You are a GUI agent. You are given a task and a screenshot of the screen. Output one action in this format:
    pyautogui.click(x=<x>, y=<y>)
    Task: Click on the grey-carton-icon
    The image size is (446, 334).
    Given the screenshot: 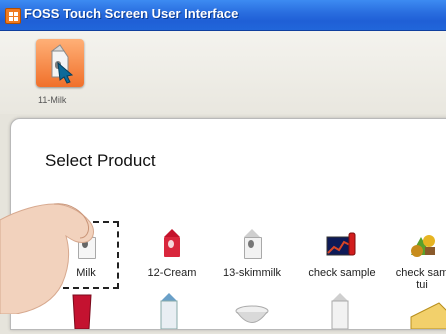 What is the action you would take?
    pyautogui.click(x=340, y=311)
    